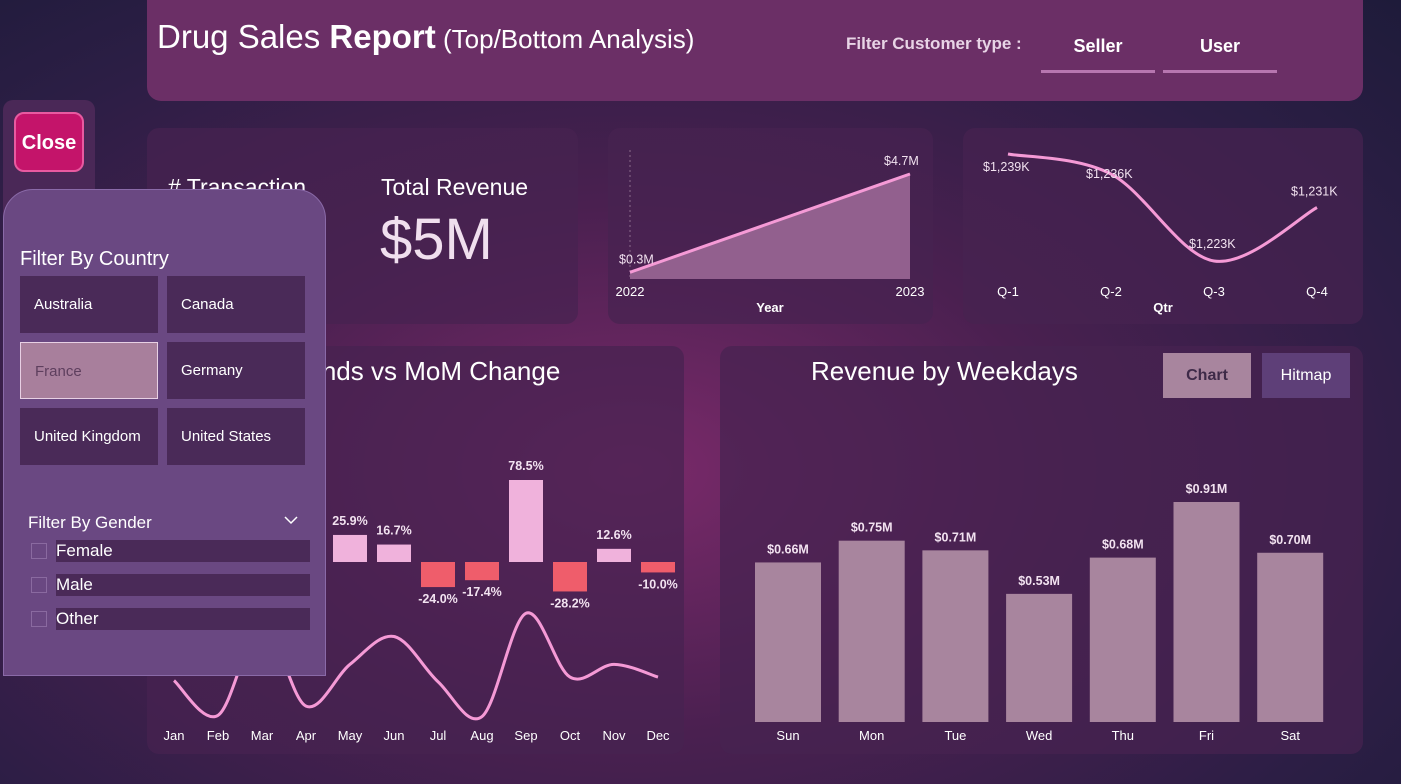 The height and width of the screenshot is (784, 1401). What do you see at coordinates (94, 259) in the screenshot?
I see `country-filter-title: Filter By Country` at bounding box center [94, 259].